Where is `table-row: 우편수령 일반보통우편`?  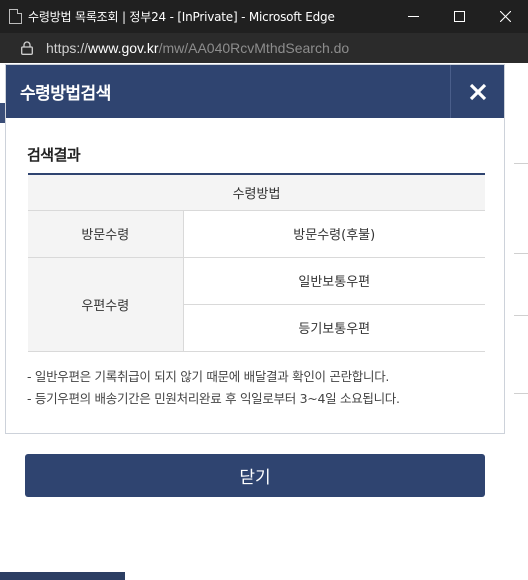
table-row: 우편수령 일반보통우편 is located at coordinates (256, 304).